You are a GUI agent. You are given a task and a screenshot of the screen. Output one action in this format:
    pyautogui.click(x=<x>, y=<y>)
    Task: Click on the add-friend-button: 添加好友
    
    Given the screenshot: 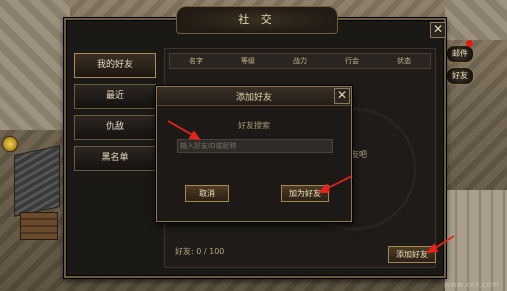 What is the action you would take?
    pyautogui.click(x=412, y=254)
    